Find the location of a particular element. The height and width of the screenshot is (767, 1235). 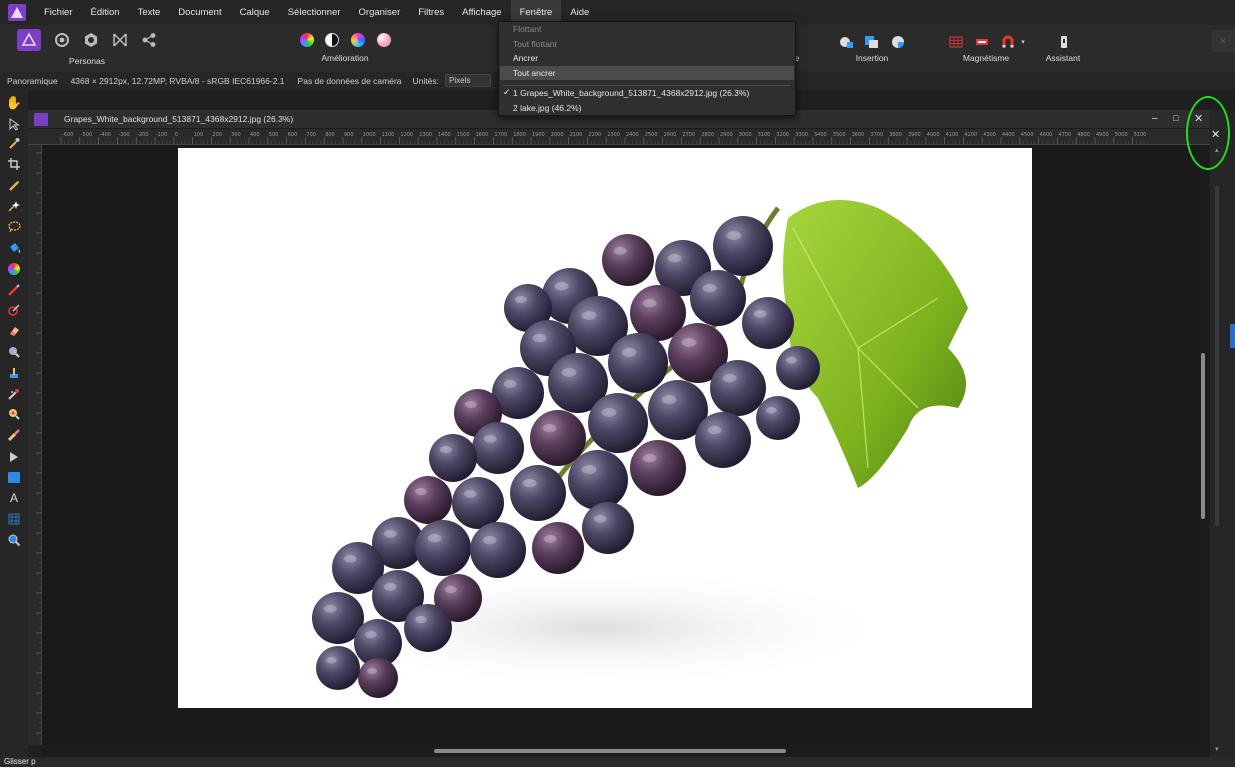

clone-brush-icon is located at coordinates (14, 373).